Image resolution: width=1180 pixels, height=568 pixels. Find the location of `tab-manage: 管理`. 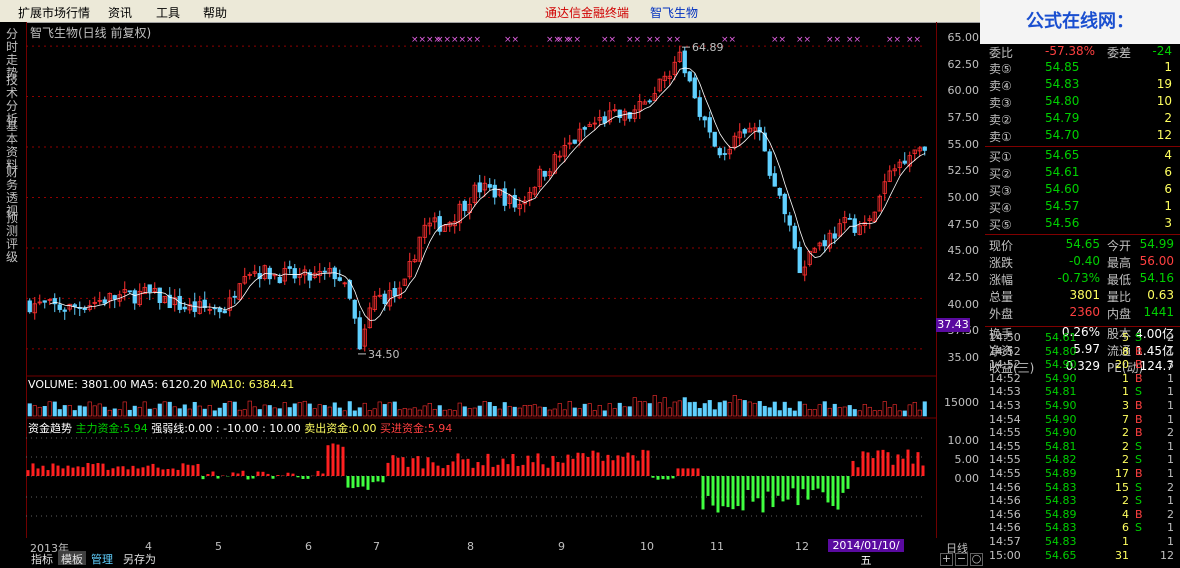

tab-manage: 管理 is located at coordinates (102, 558).